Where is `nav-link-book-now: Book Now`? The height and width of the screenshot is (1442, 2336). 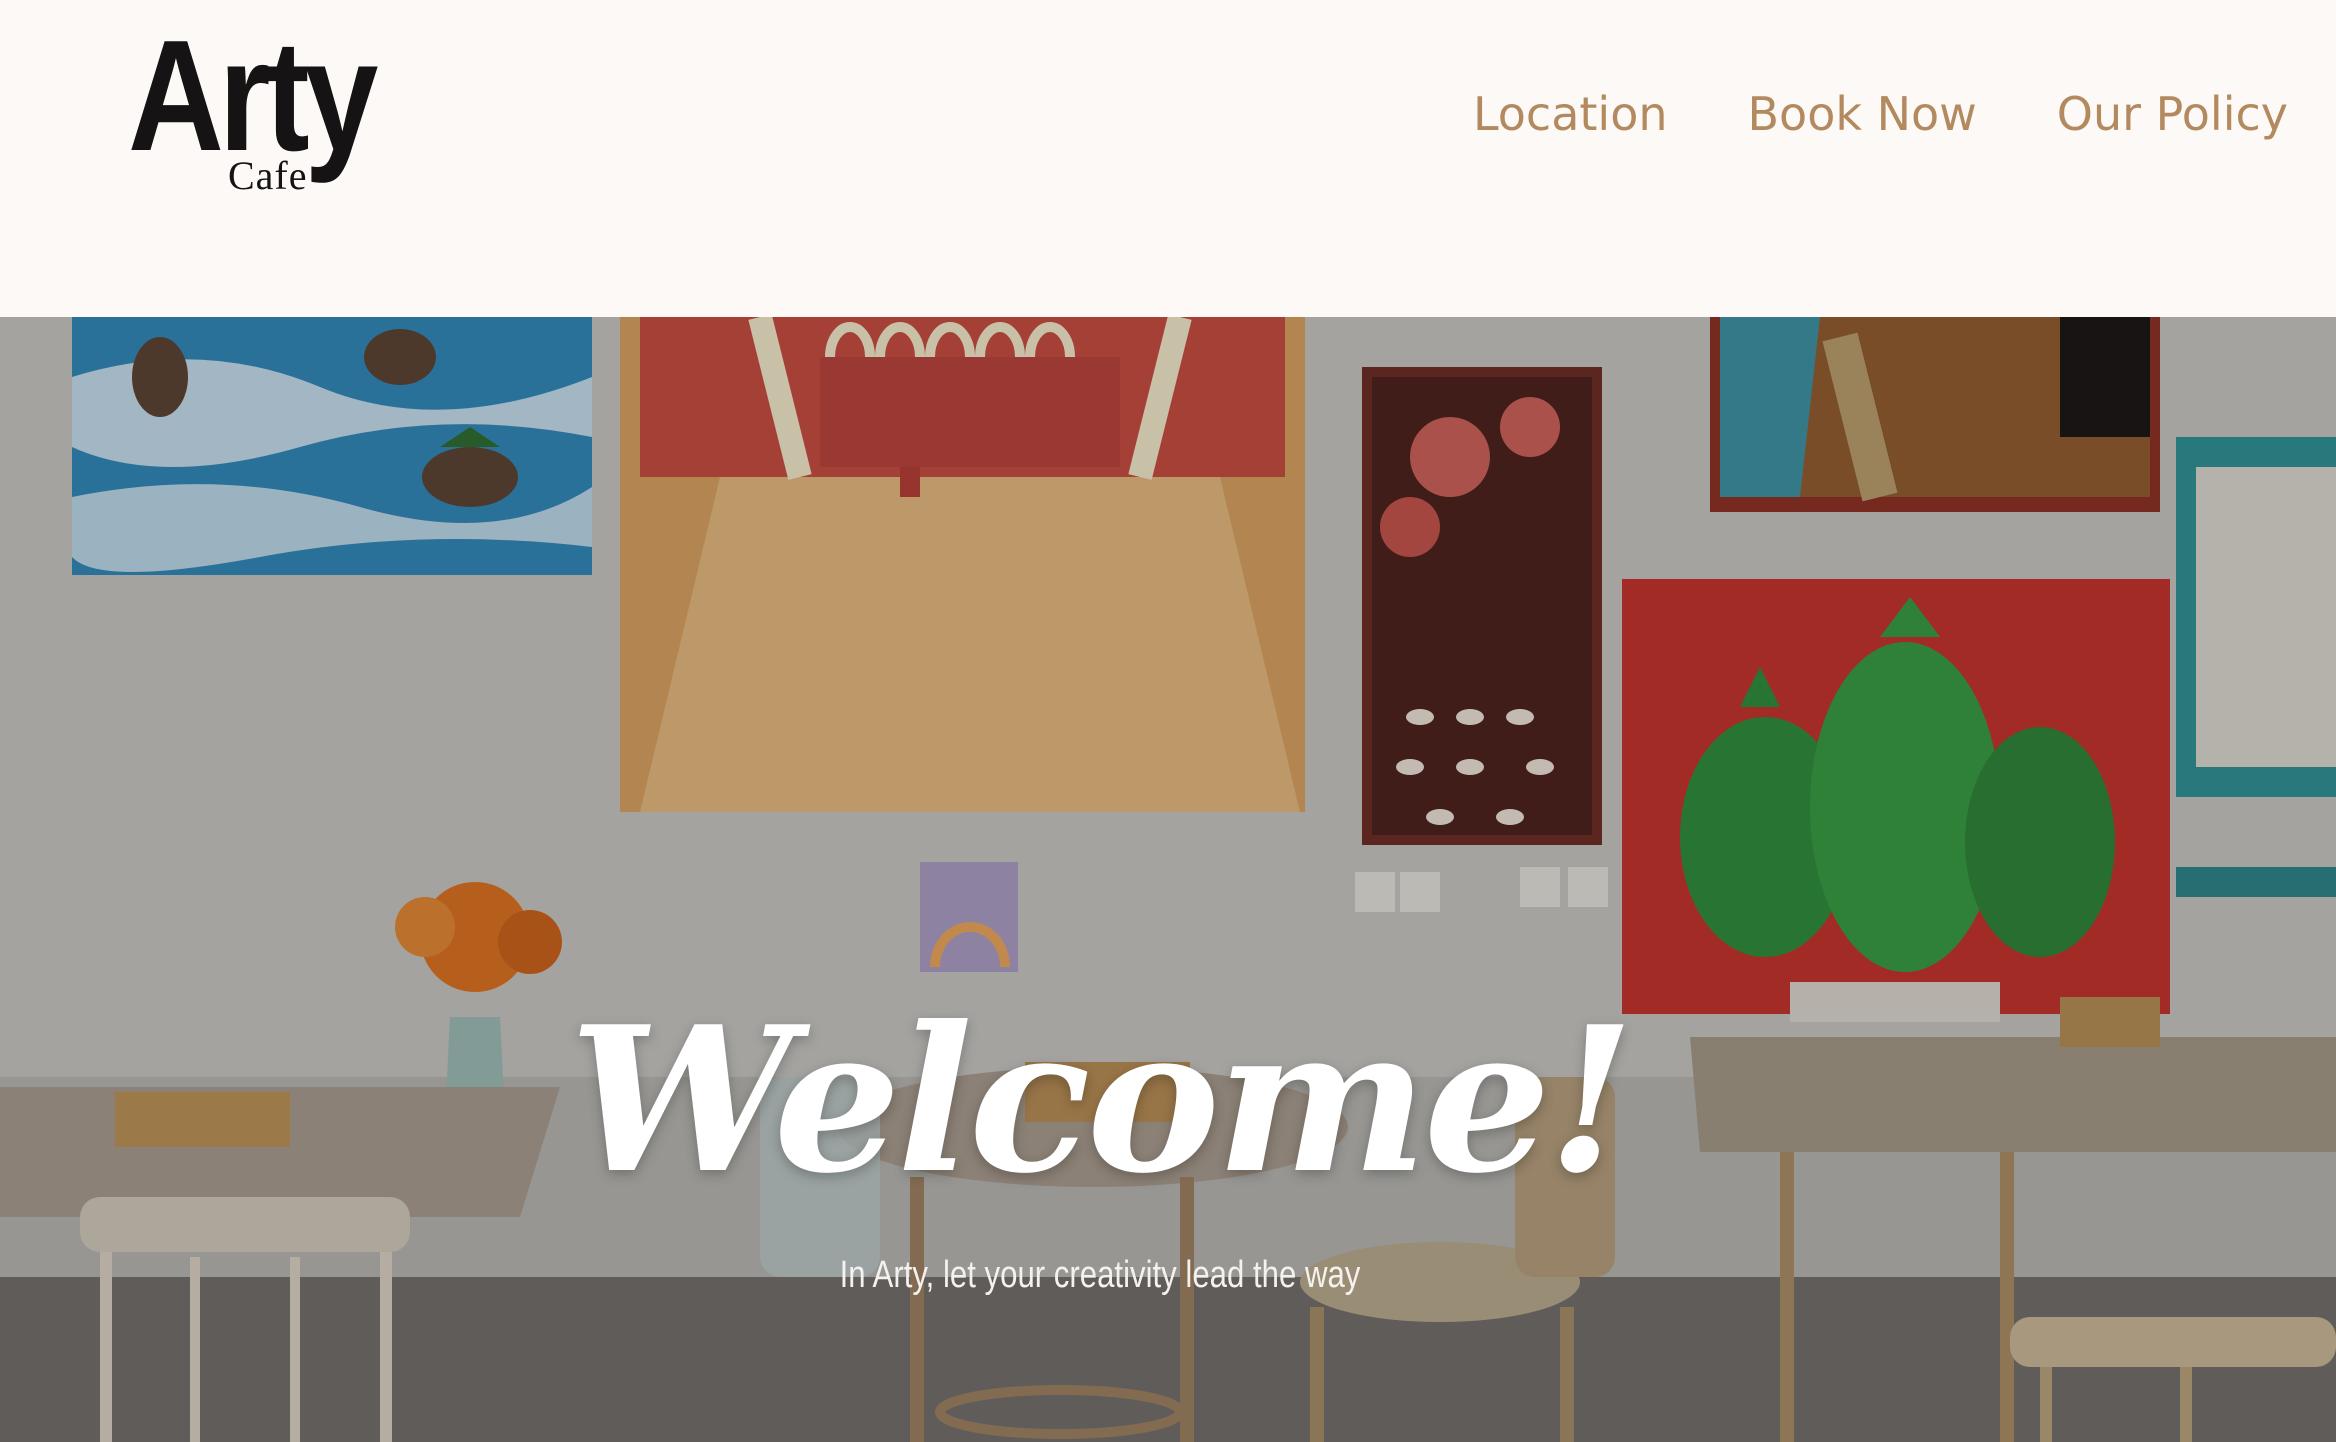
nav-link-book-now: Book Now is located at coordinates (1862, 114).